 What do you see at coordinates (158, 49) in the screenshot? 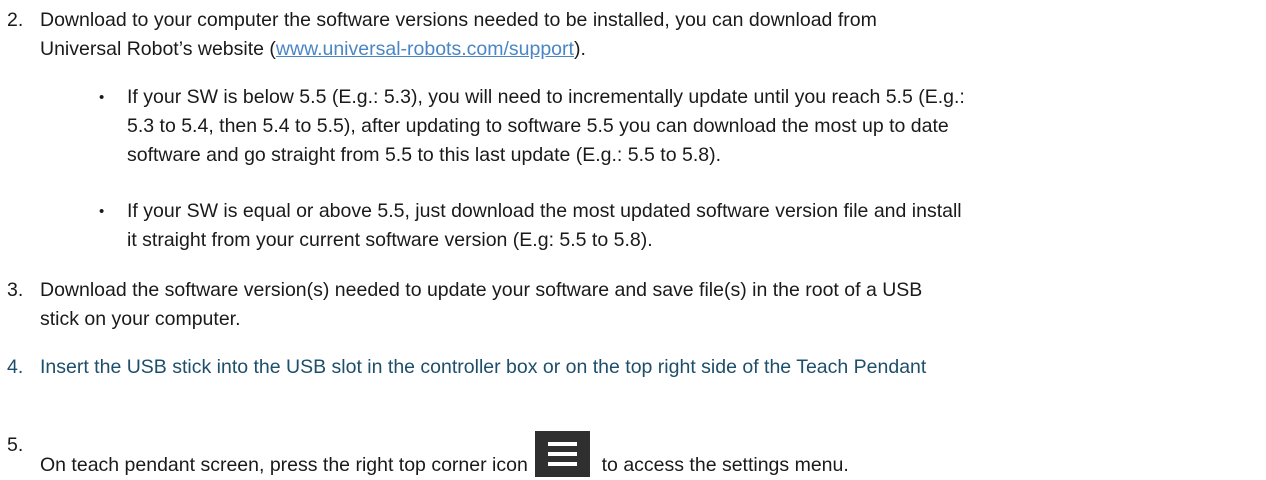
I see `step-text-fragment: Universal Robot’s website (` at bounding box center [158, 49].